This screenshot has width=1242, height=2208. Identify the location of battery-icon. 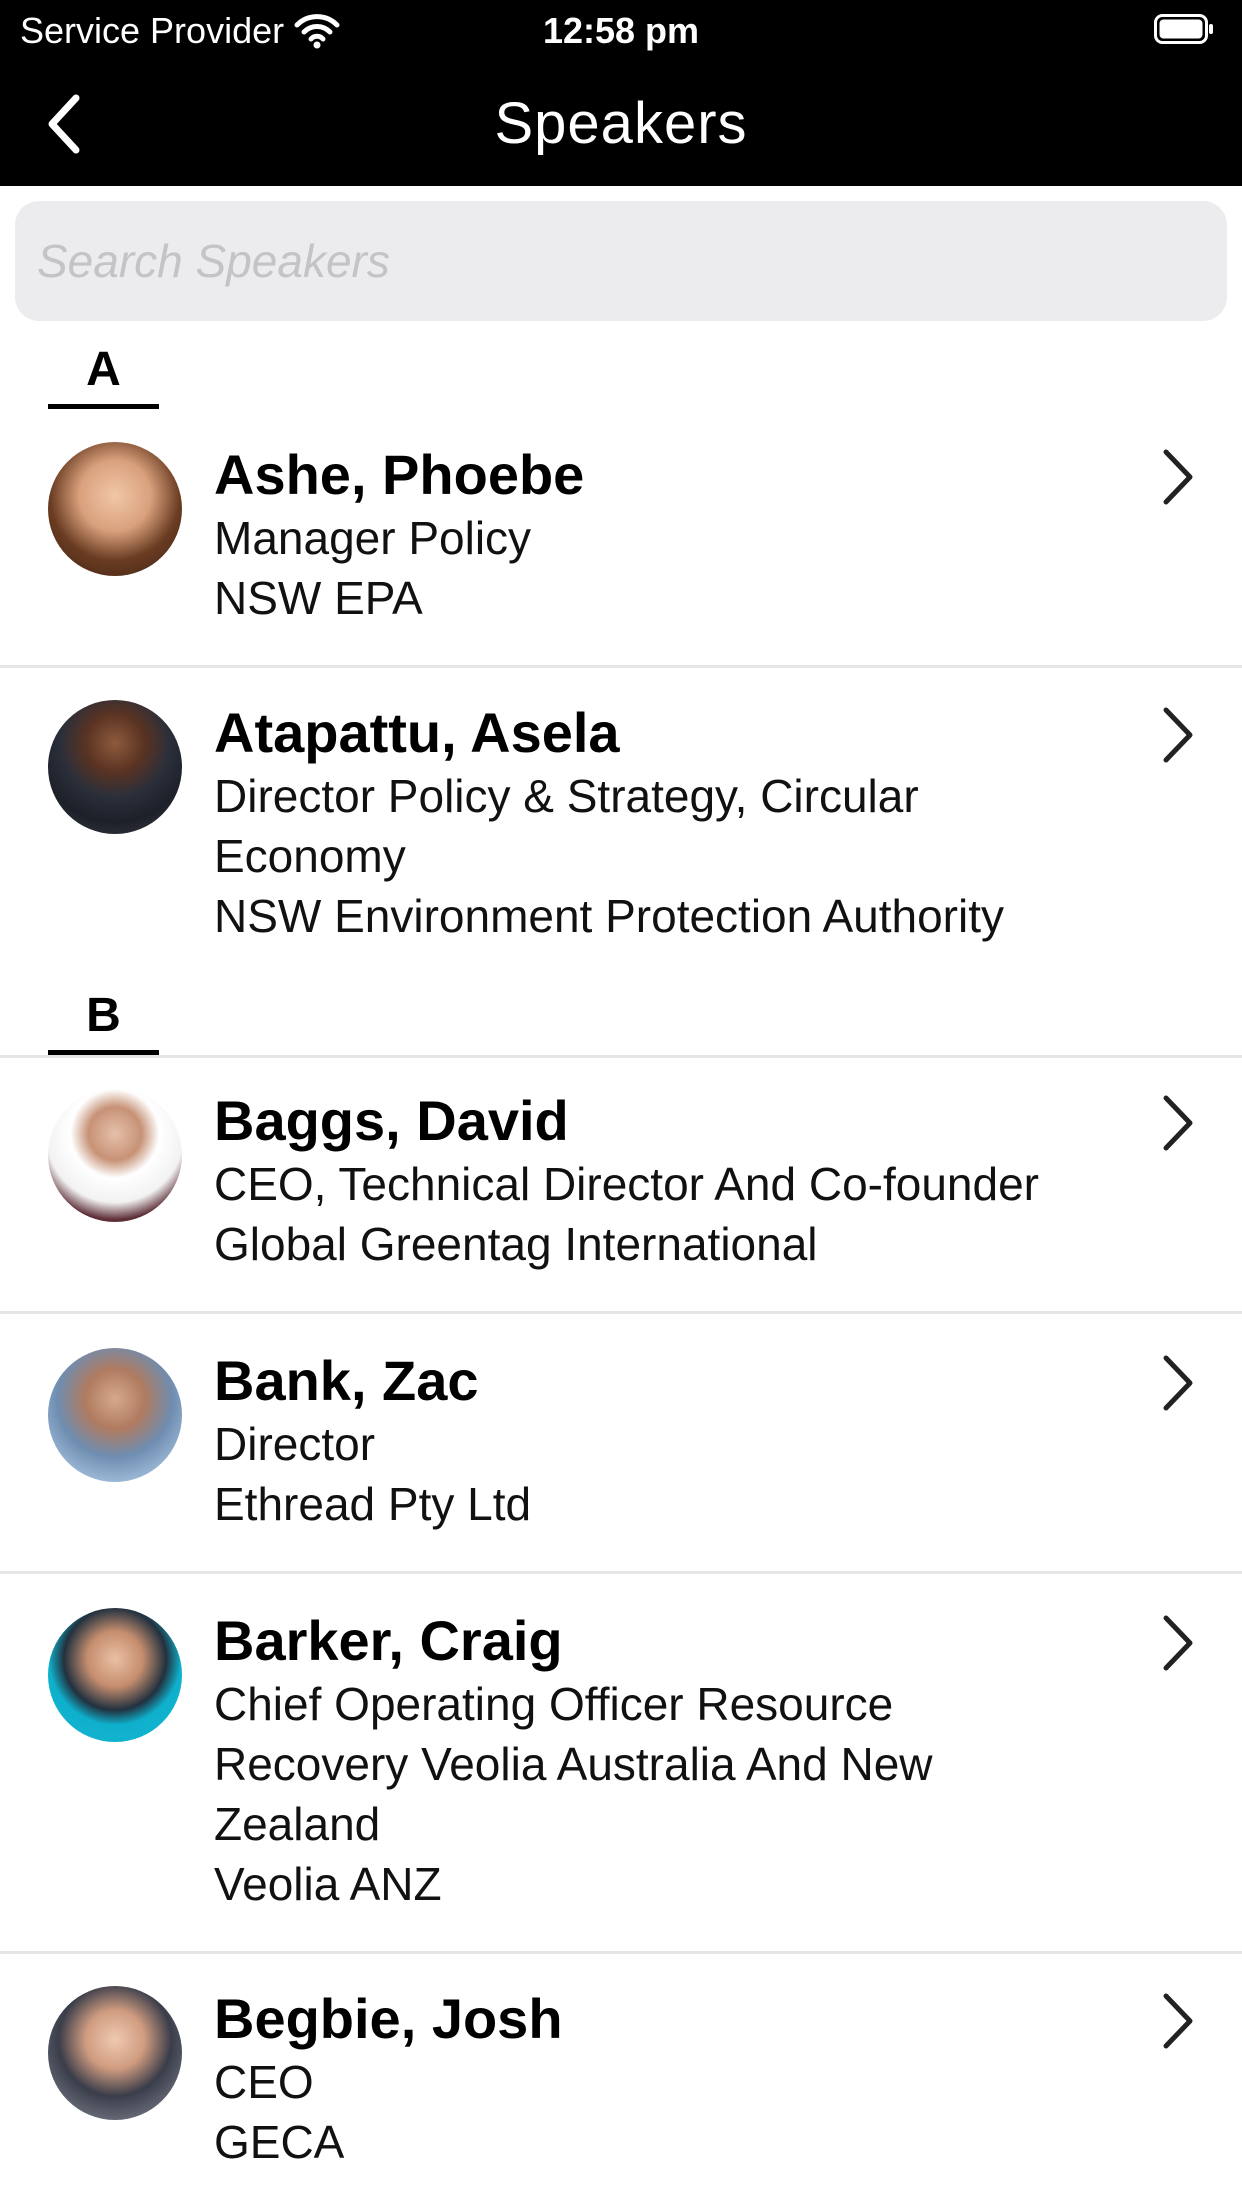
(1183, 29).